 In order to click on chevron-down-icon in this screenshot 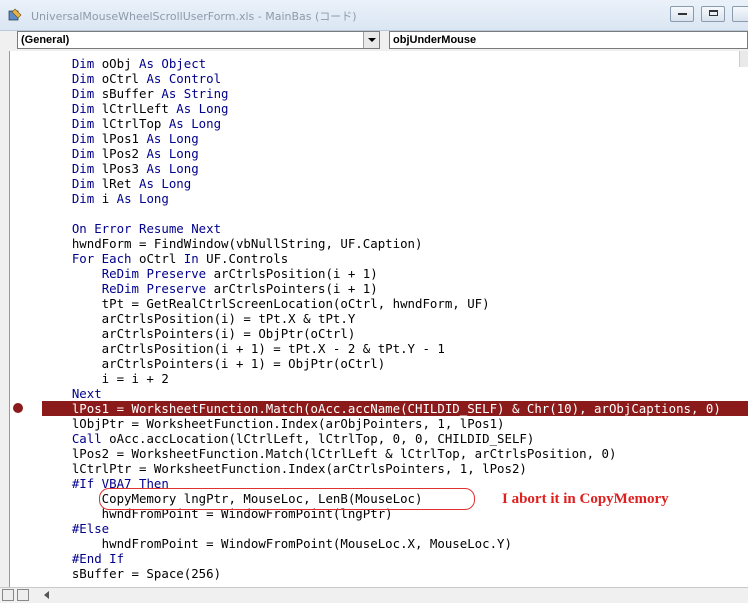, I will do `click(371, 40)`.